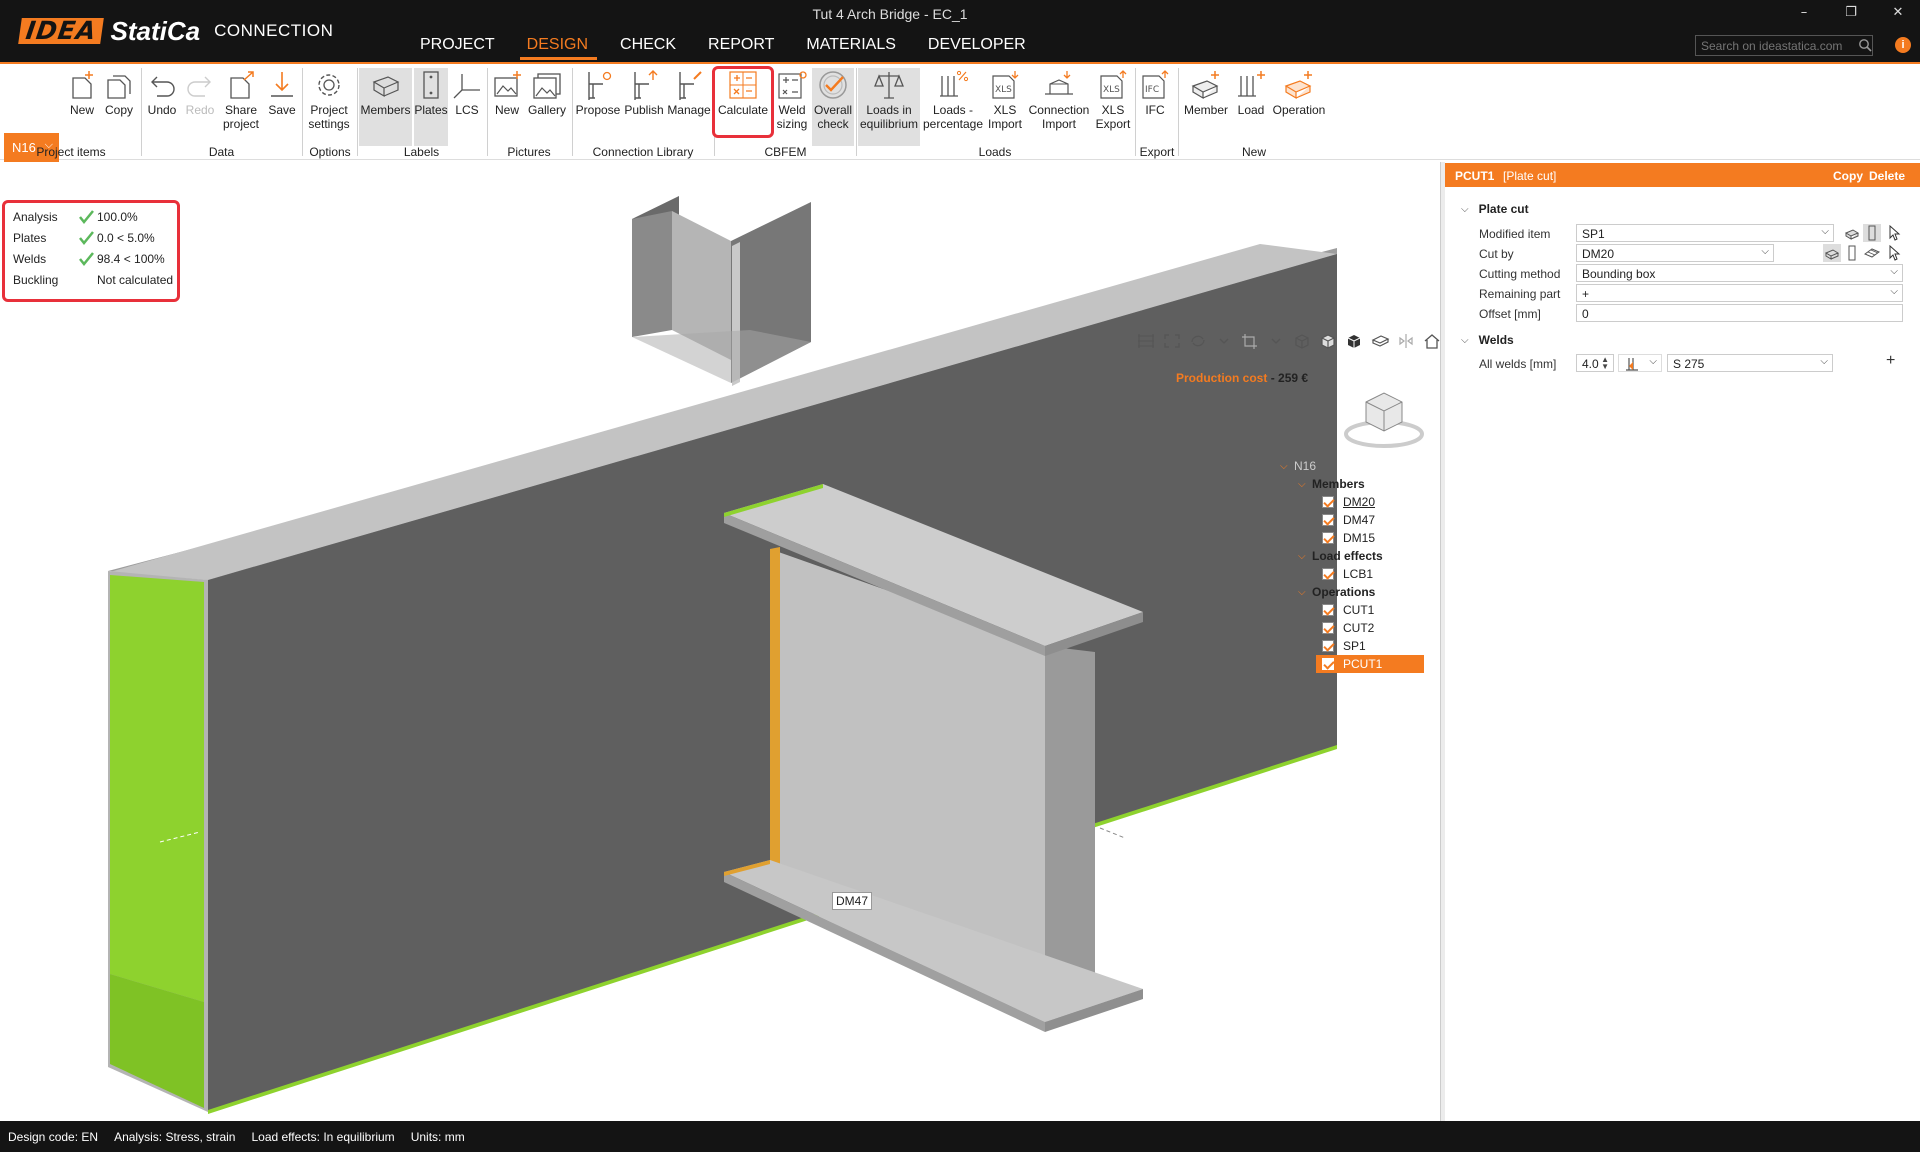 The height and width of the screenshot is (1152, 1920). What do you see at coordinates (1675, 253) in the screenshot?
I see `cut-by-select: DM20 ⌵` at bounding box center [1675, 253].